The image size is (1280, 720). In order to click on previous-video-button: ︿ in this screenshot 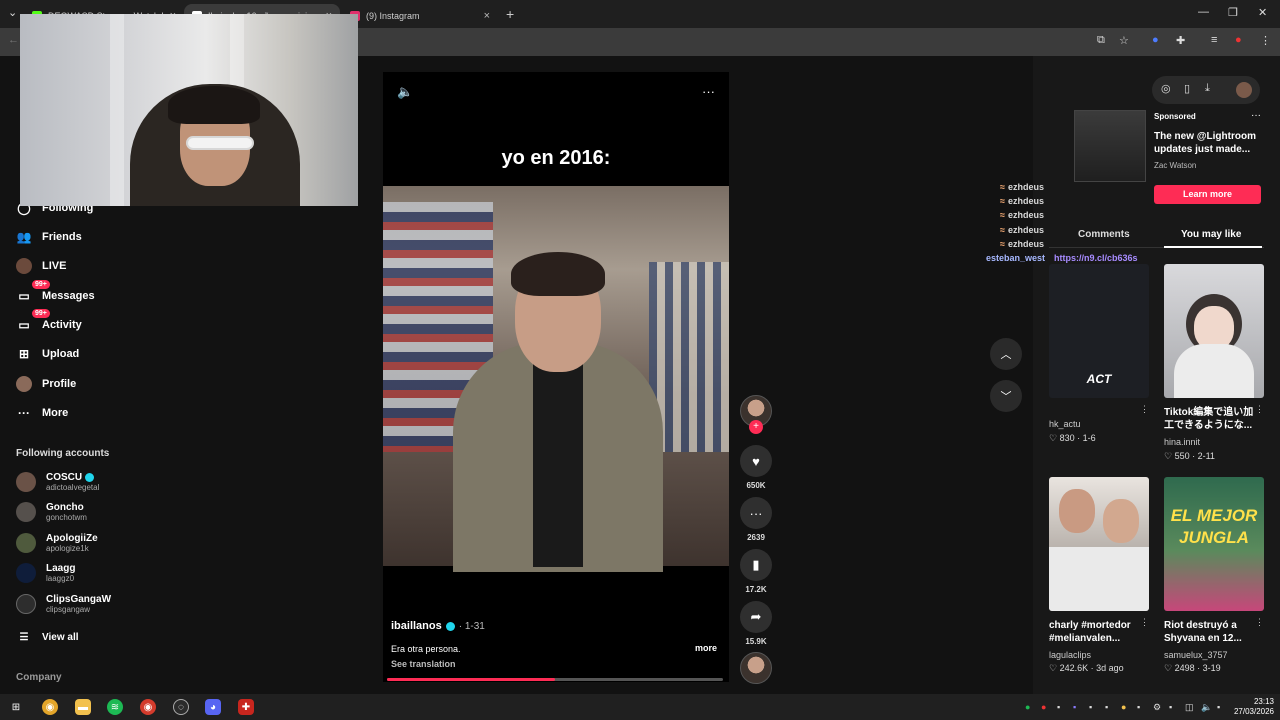, I will do `click(1006, 354)`.